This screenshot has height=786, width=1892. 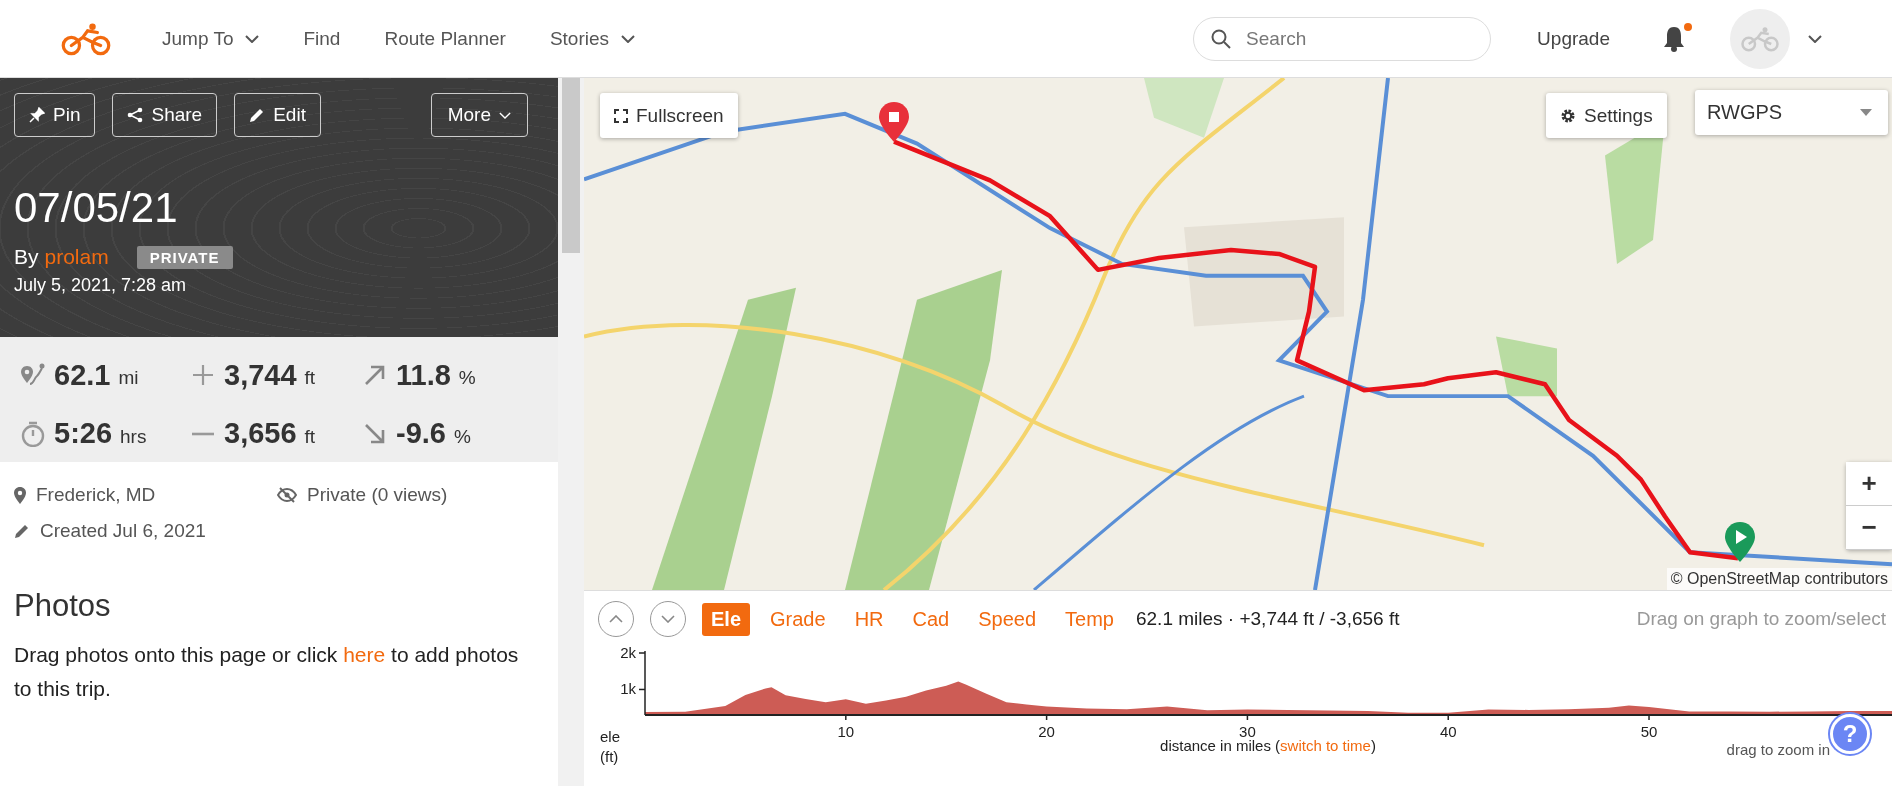 What do you see at coordinates (83, 433) in the screenshot?
I see `stat-value: 5:26` at bounding box center [83, 433].